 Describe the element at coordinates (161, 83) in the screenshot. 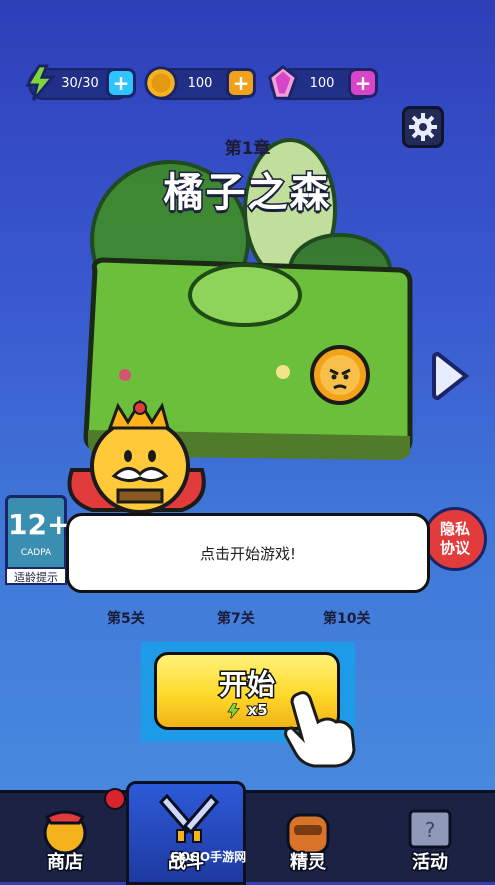

I see `coin-icon` at that location.